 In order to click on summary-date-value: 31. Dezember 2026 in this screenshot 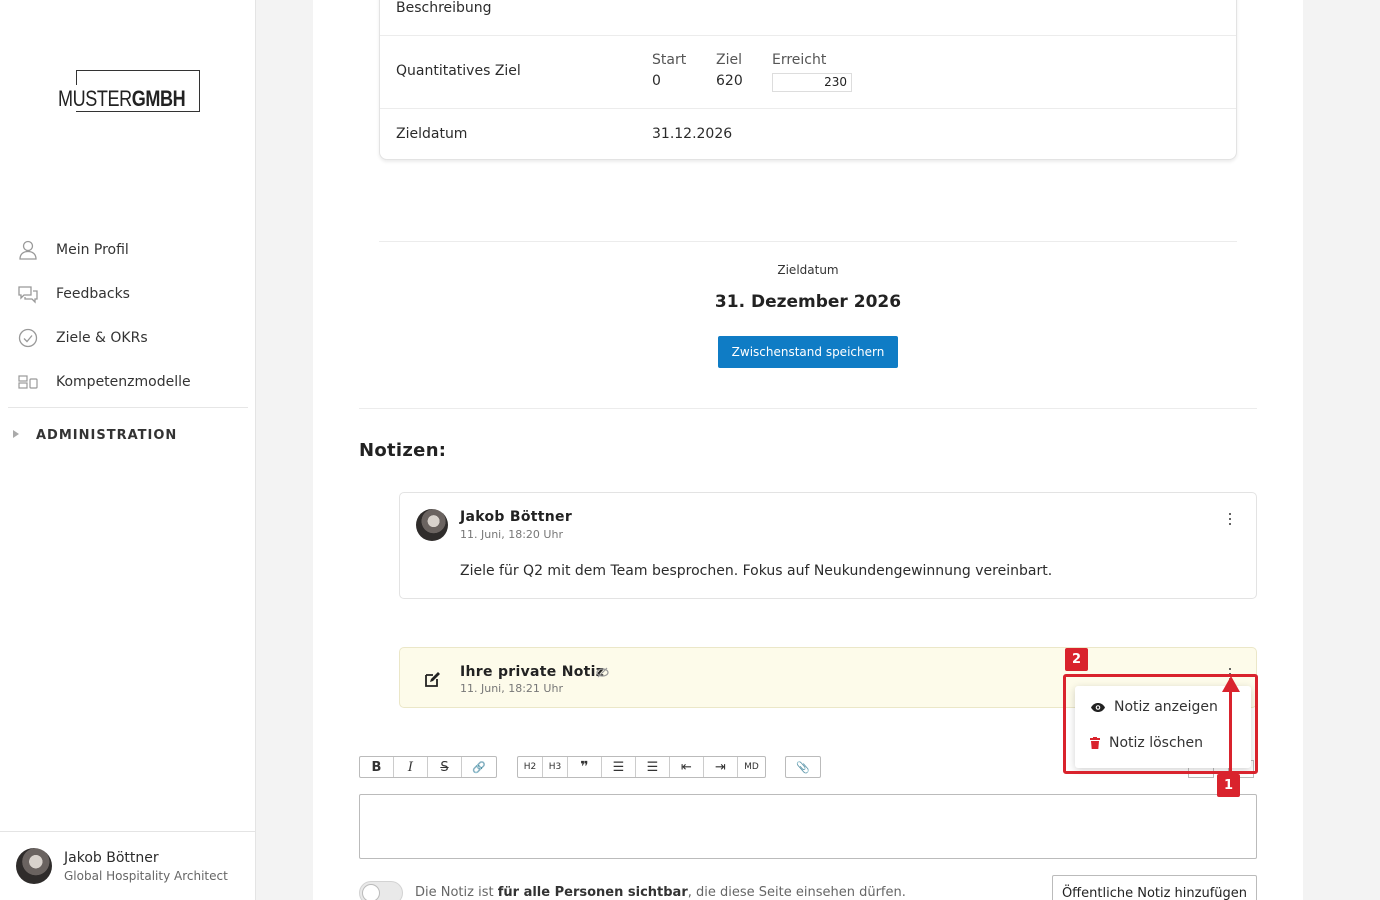, I will do `click(808, 302)`.